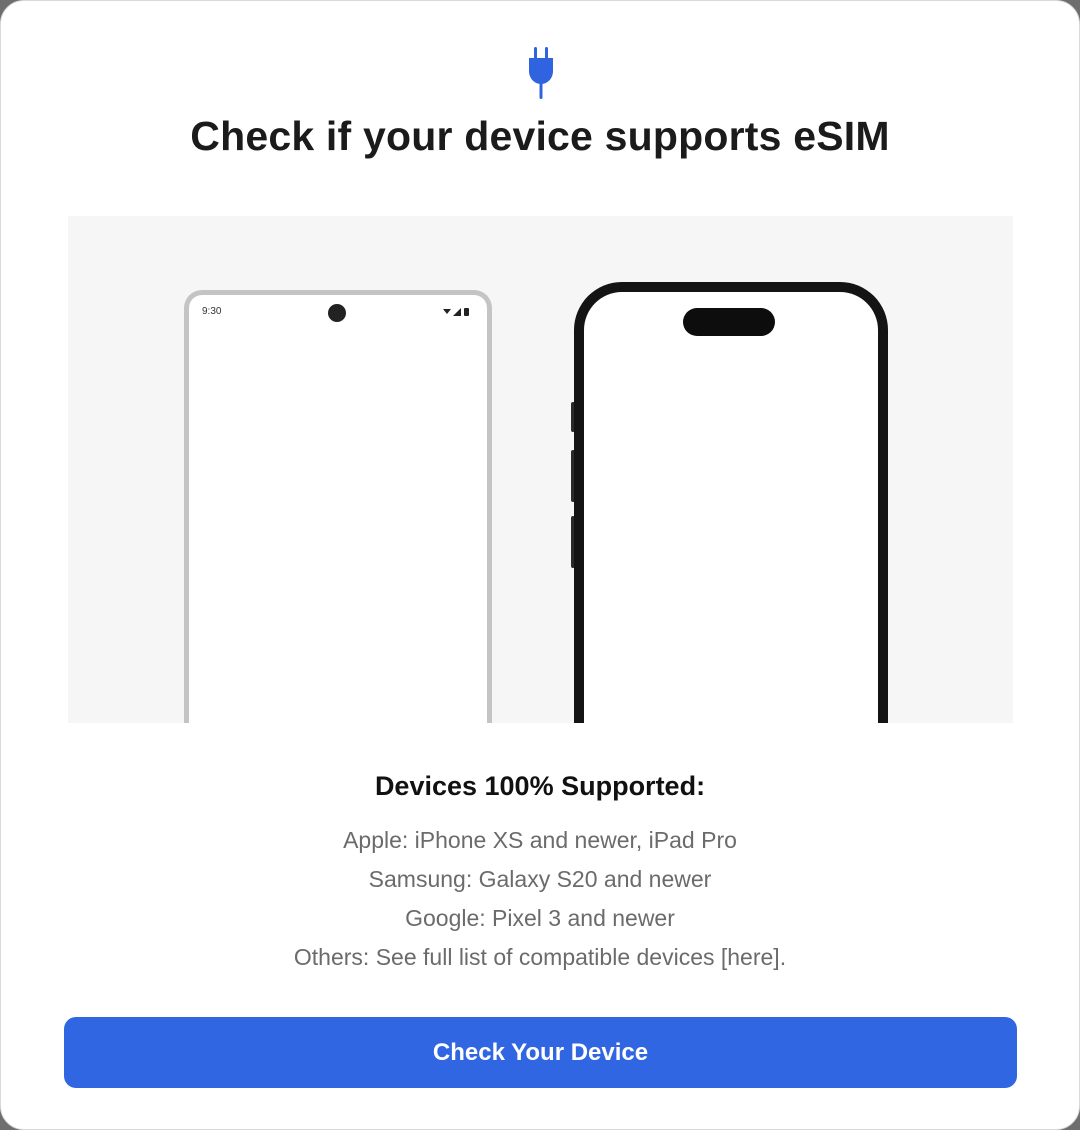 This screenshot has height=1130, width=1080. What do you see at coordinates (212, 311) in the screenshot?
I see `status-time: 9:30` at bounding box center [212, 311].